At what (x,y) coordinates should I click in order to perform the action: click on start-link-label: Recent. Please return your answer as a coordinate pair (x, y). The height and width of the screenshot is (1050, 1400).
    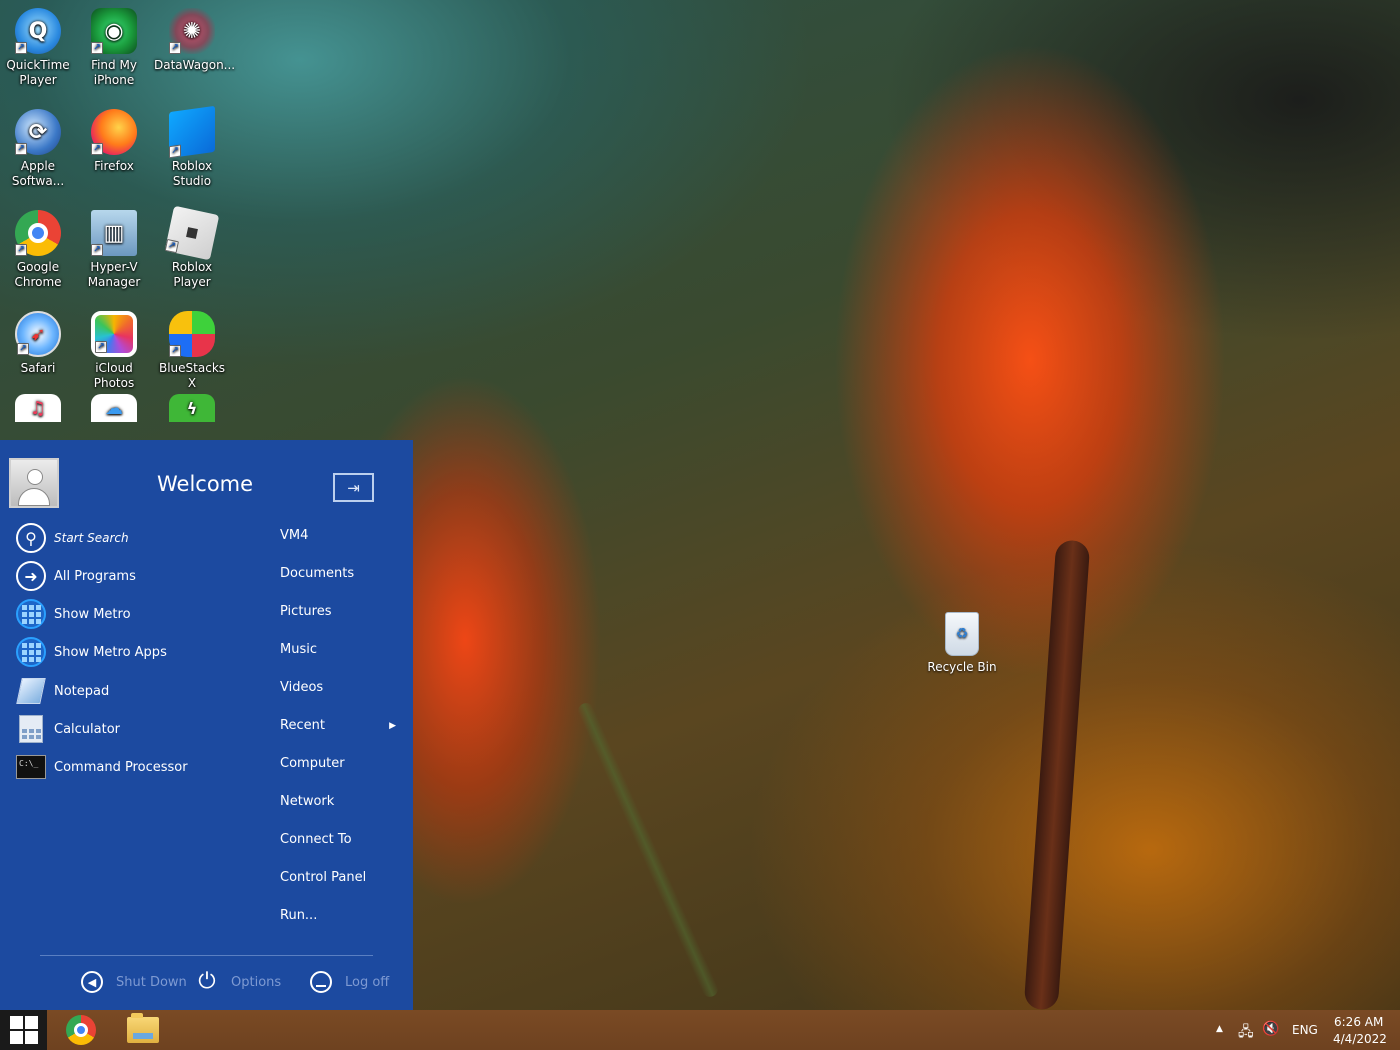
    Looking at the image, I should click on (302, 725).